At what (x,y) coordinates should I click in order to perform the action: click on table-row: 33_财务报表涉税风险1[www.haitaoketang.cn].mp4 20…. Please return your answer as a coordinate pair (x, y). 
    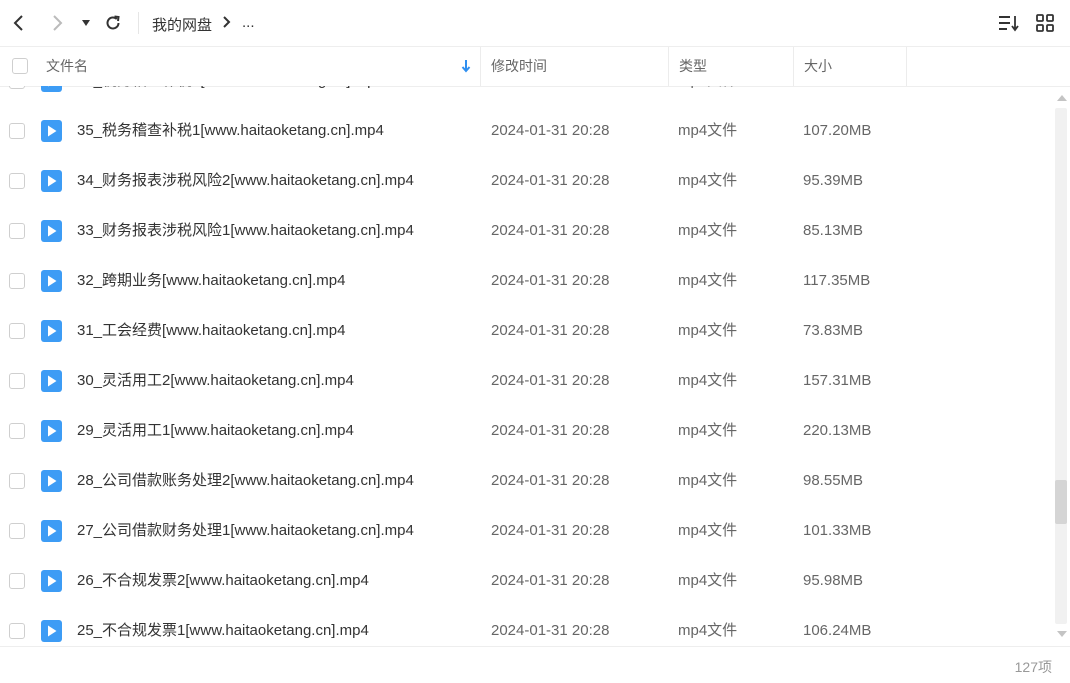
    Looking at the image, I should click on (527, 231).